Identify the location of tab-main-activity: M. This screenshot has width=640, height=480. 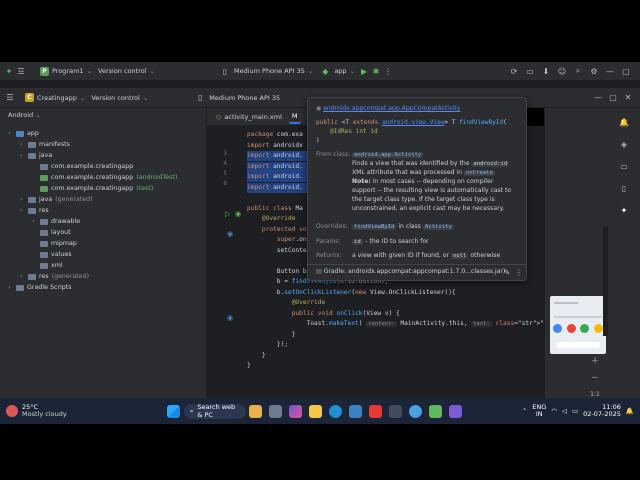
(294, 117).